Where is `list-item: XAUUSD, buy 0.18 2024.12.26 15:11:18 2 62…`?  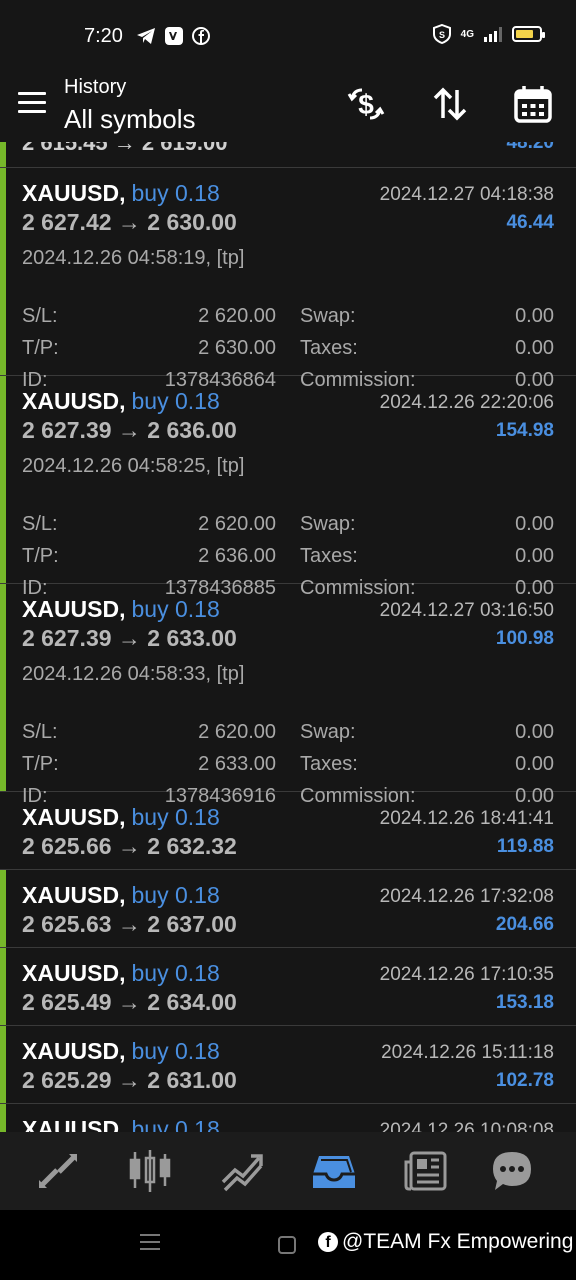
list-item: XAUUSD, buy 0.18 2024.12.26 15:11:18 2 62… is located at coordinates (288, 1065).